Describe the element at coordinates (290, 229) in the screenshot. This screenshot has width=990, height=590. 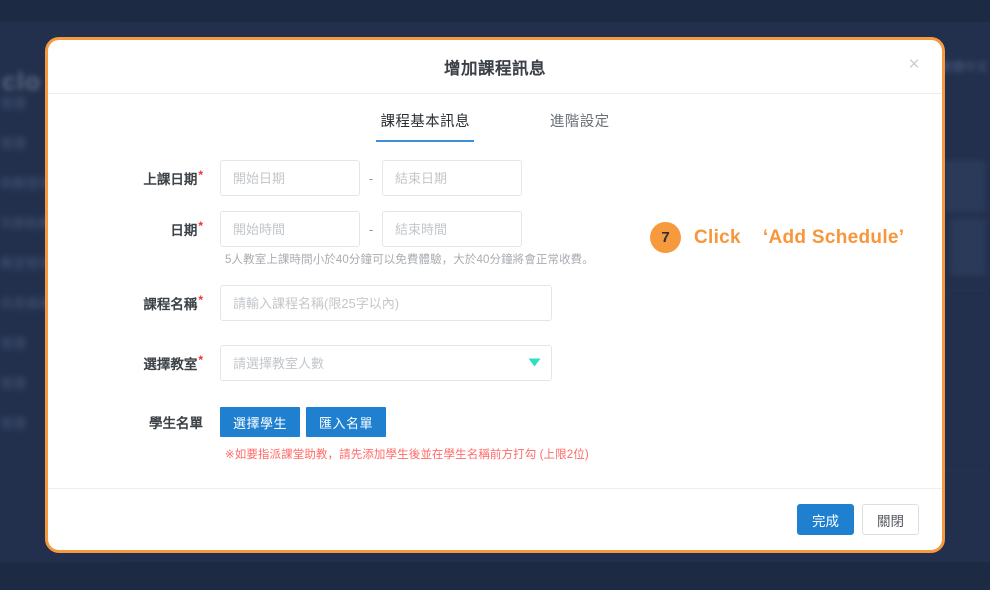
I see `start-time-input` at that location.